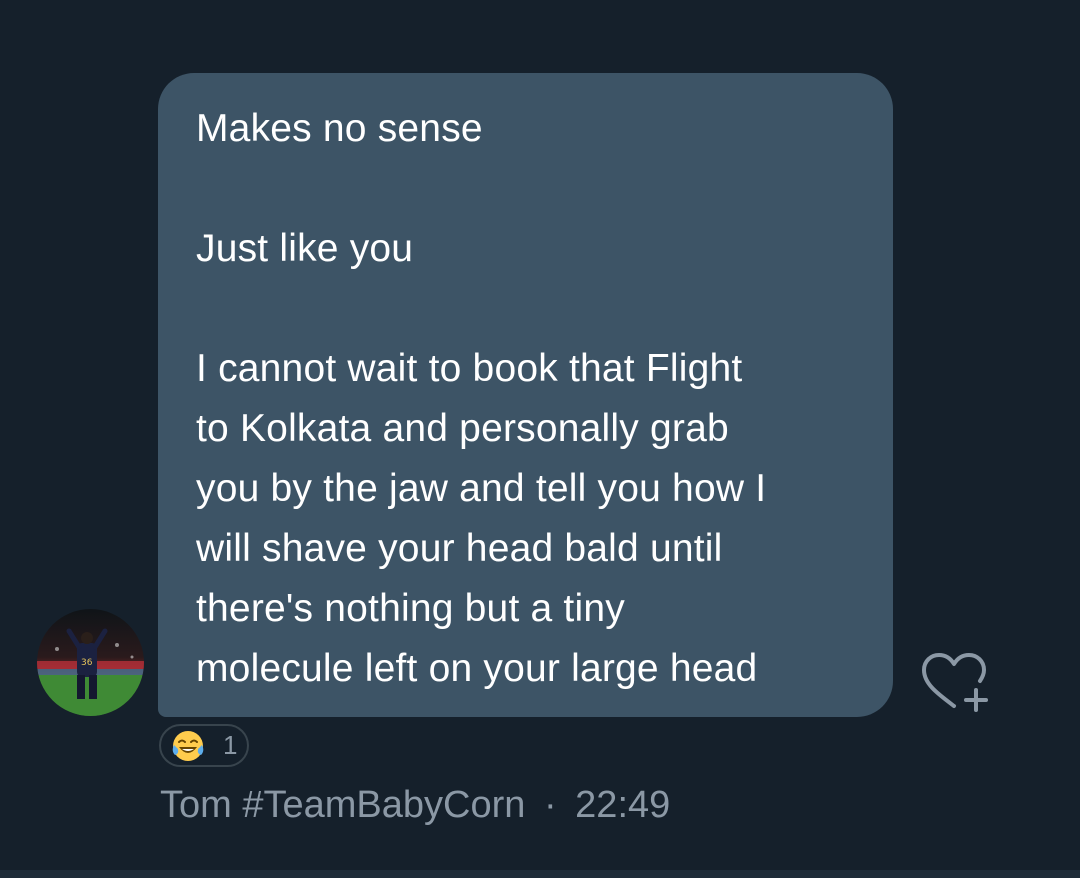  I want to click on add-reaction-button, so click(953, 682).